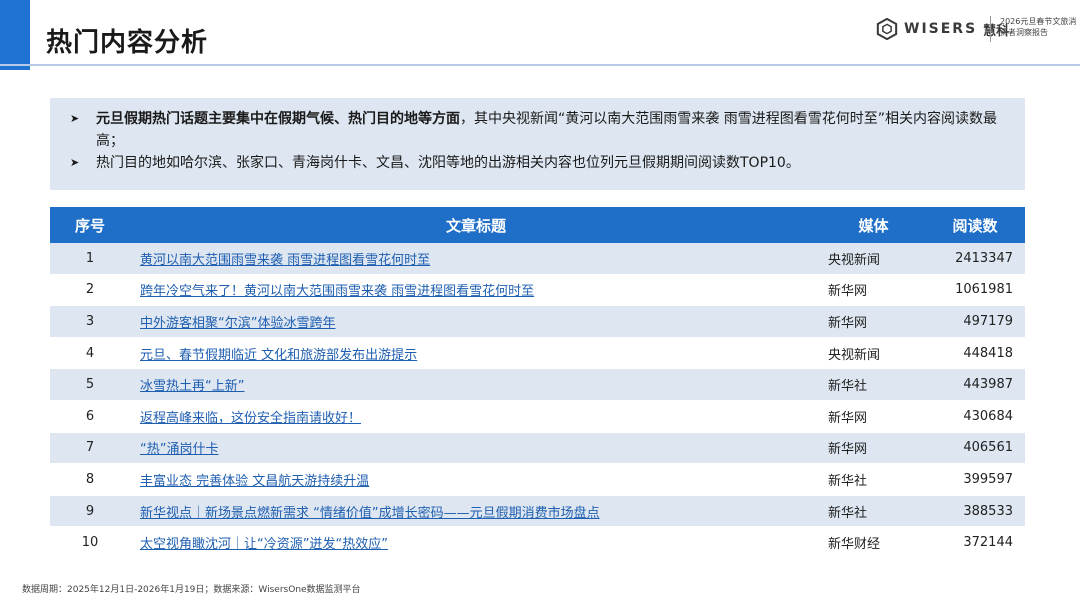 The image size is (1080, 608). I want to click on article-link: 中外游客相聚“尔滨”体验冰雪跨年, so click(237, 323).